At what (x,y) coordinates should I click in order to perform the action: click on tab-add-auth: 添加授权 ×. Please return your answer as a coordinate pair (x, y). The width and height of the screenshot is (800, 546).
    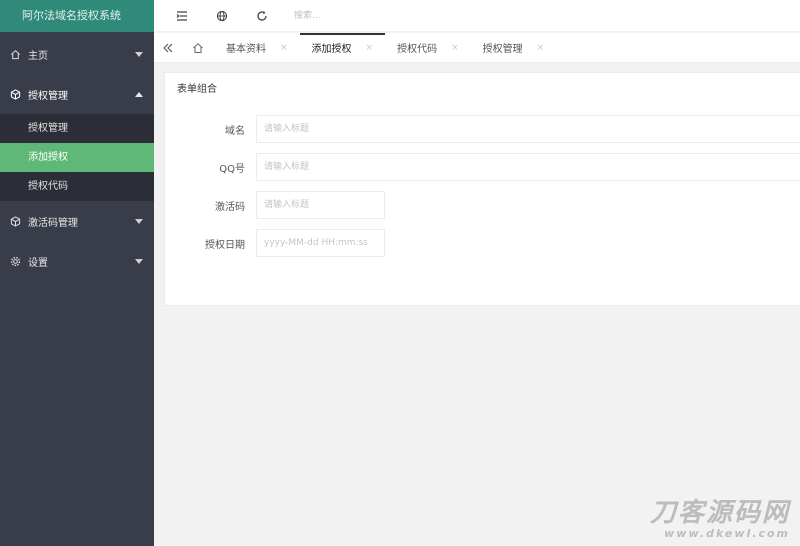
    Looking at the image, I should click on (342, 47).